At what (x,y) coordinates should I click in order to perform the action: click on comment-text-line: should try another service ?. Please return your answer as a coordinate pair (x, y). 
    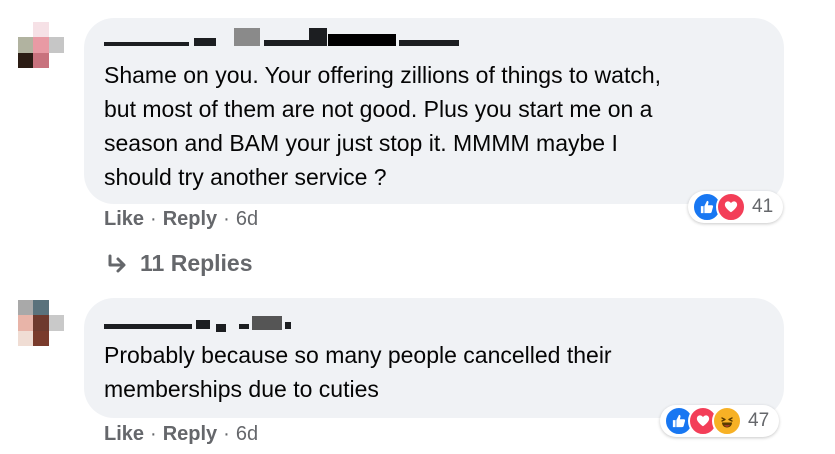
    Looking at the image, I should click on (245, 177).